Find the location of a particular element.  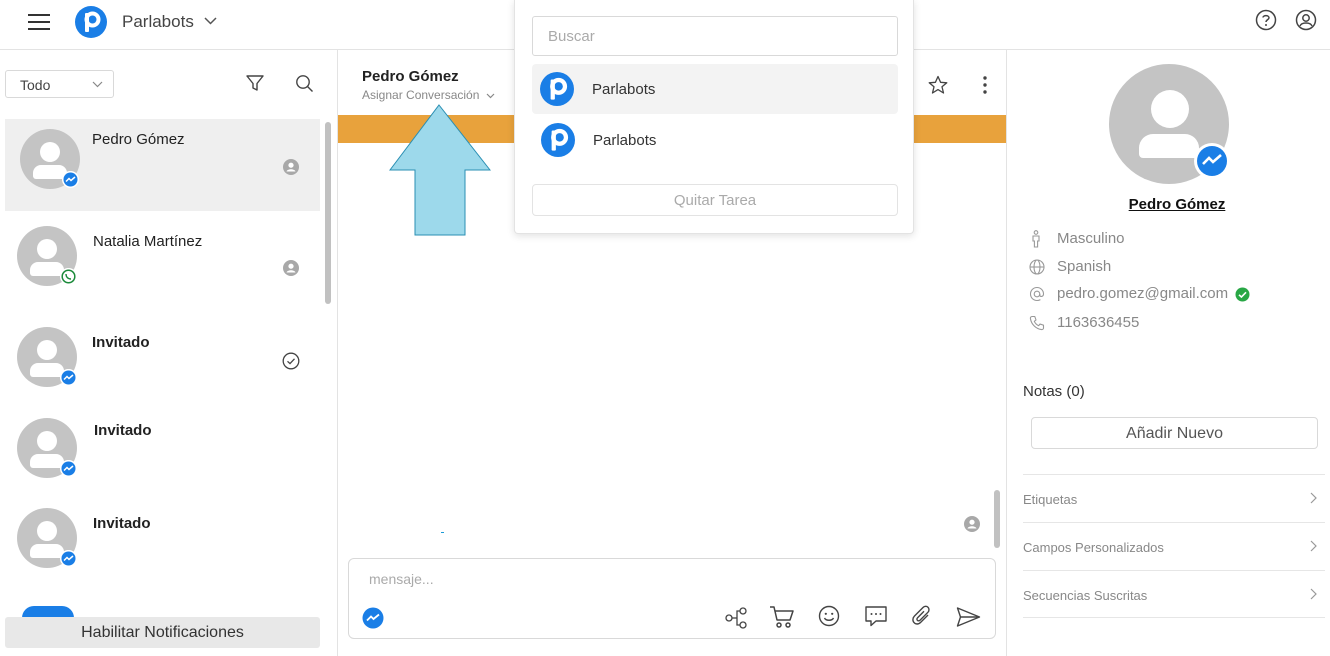

conversation-item: Pedro Gómez is located at coordinates (162, 165).